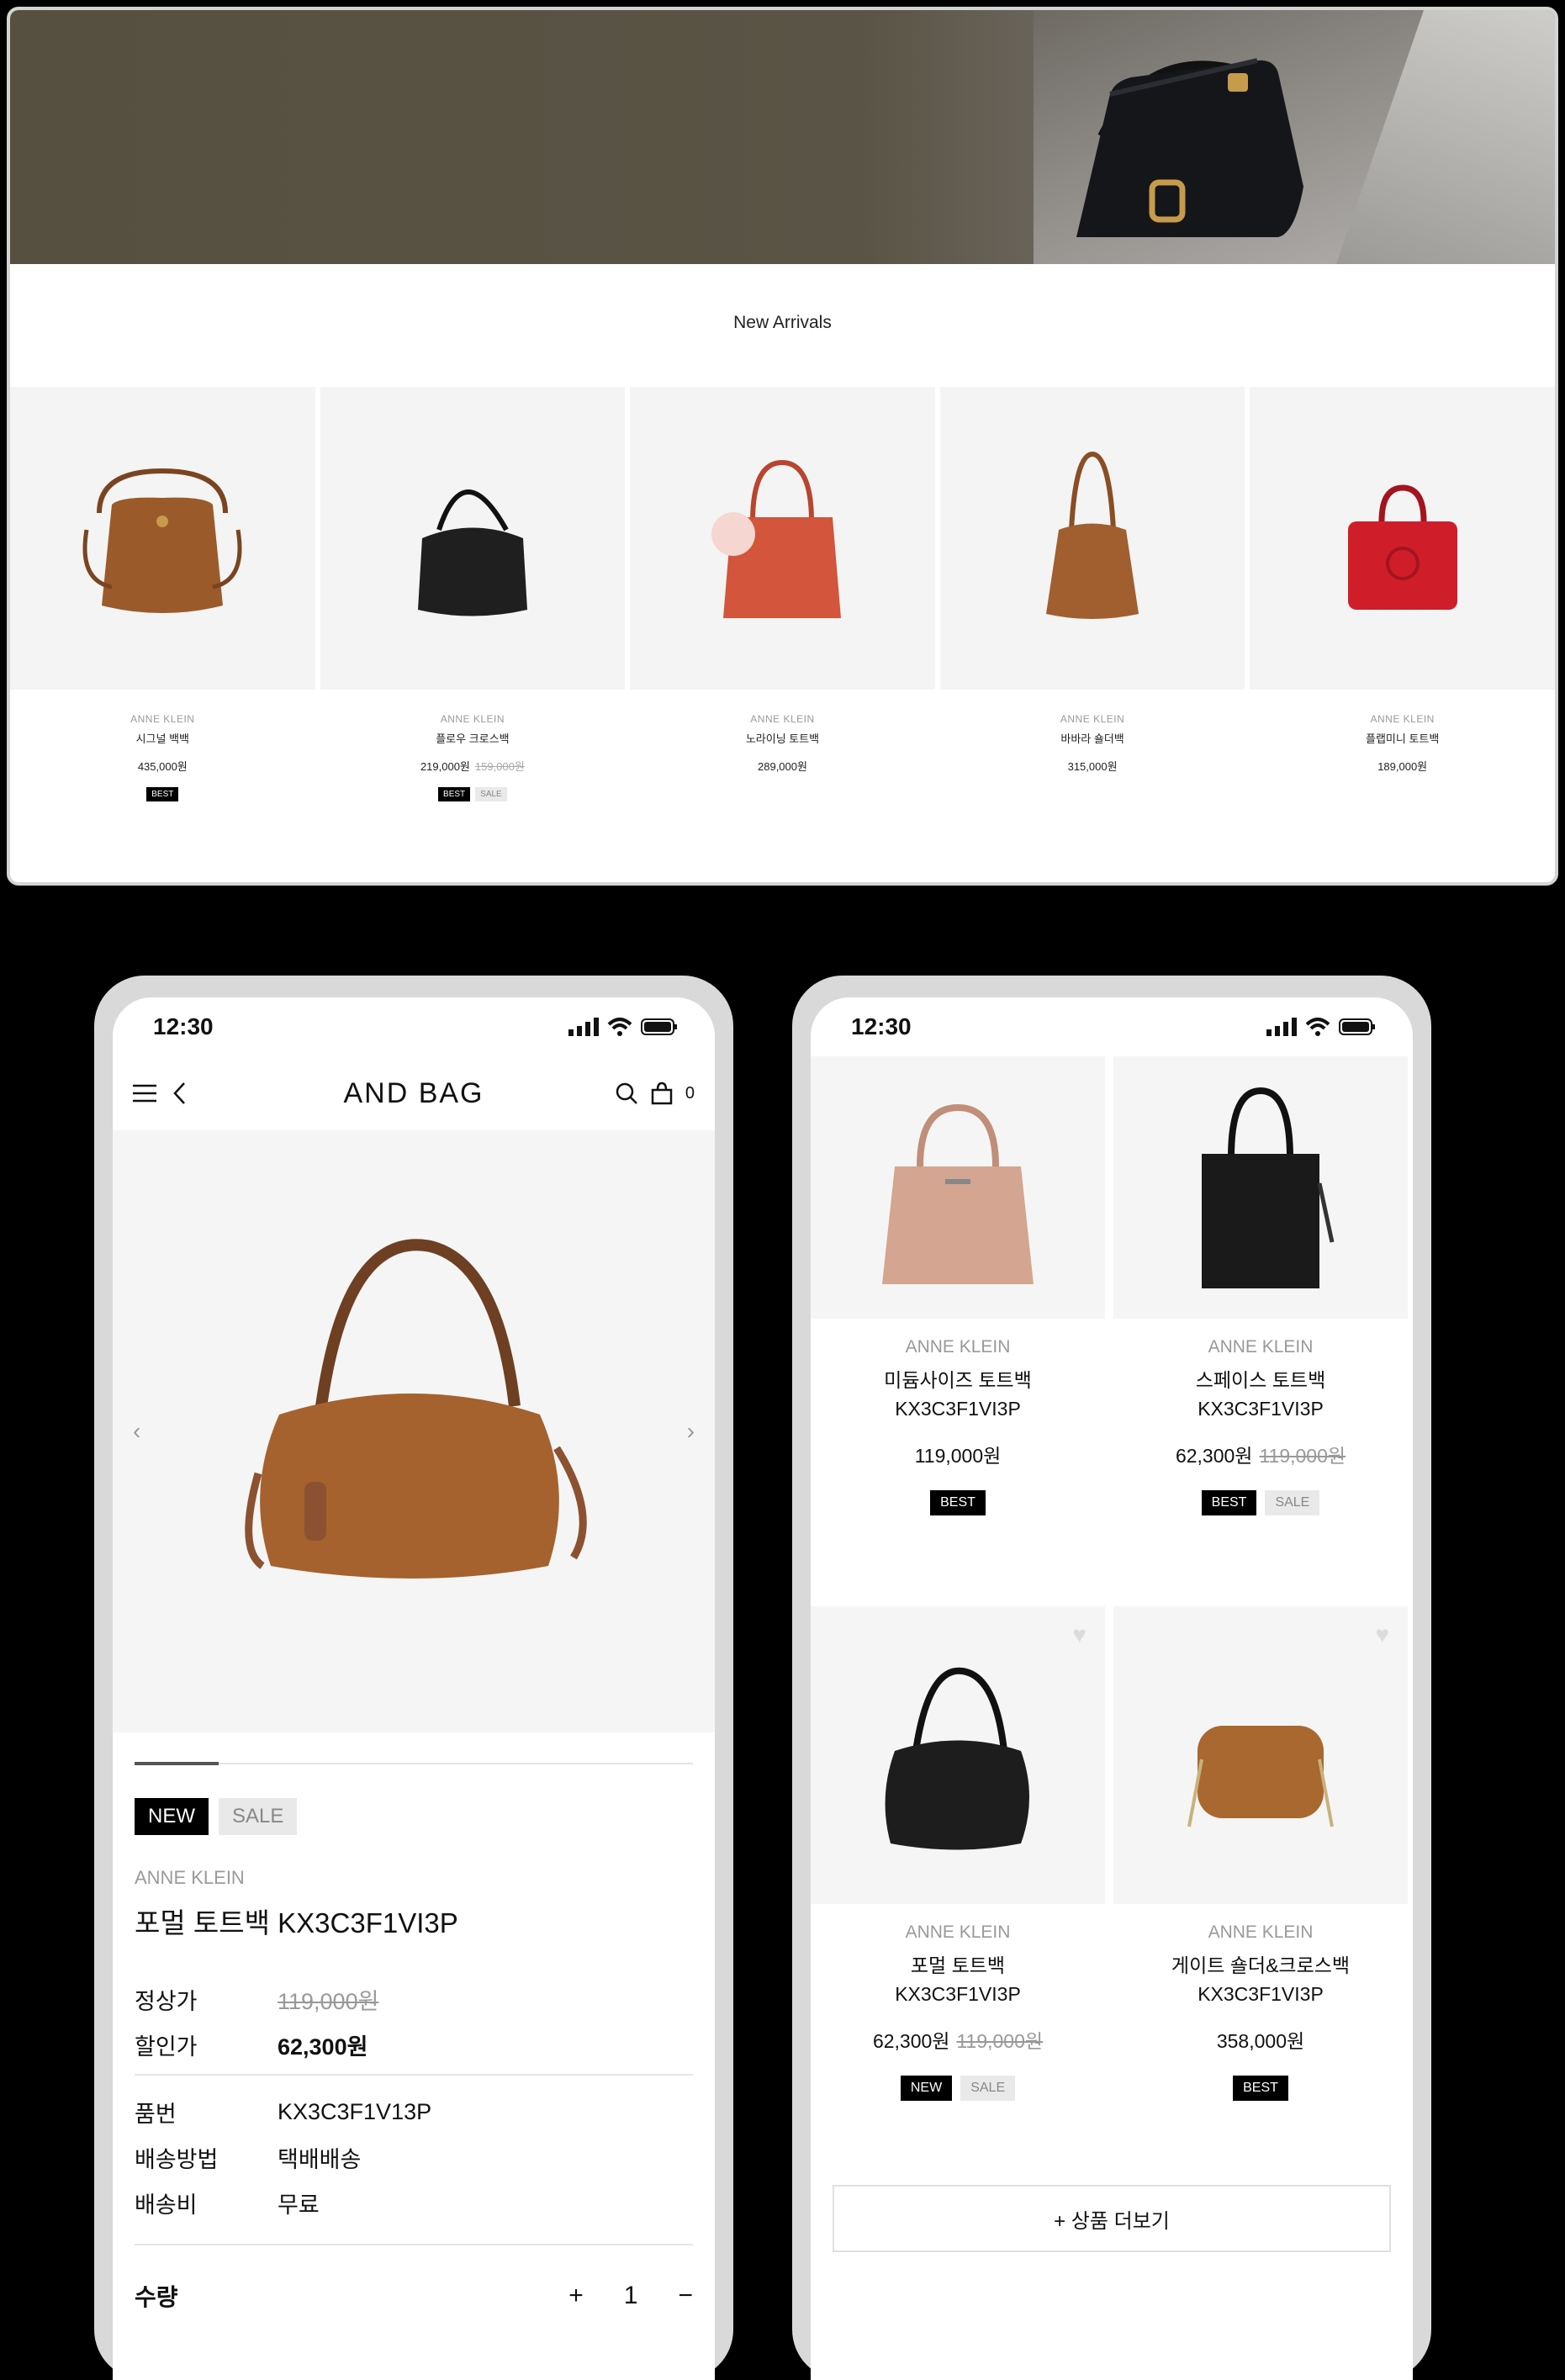 This screenshot has width=1565, height=2380. Describe the element at coordinates (659, 1026) in the screenshot. I see `battery-icon` at that location.